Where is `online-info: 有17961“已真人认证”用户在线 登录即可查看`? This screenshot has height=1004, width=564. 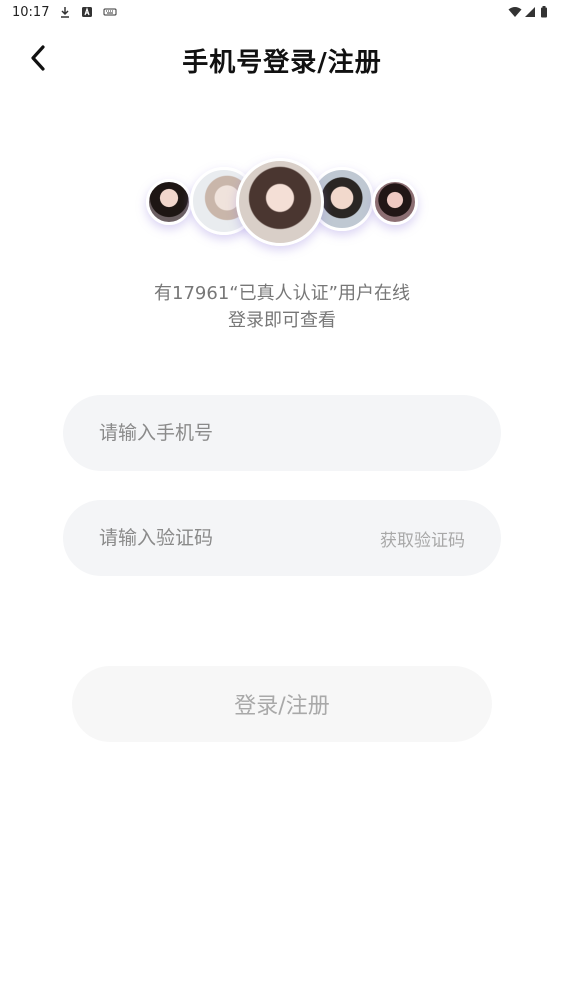 online-info: 有17961“已真人认证”用户在线 登录即可查看 is located at coordinates (282, 307).